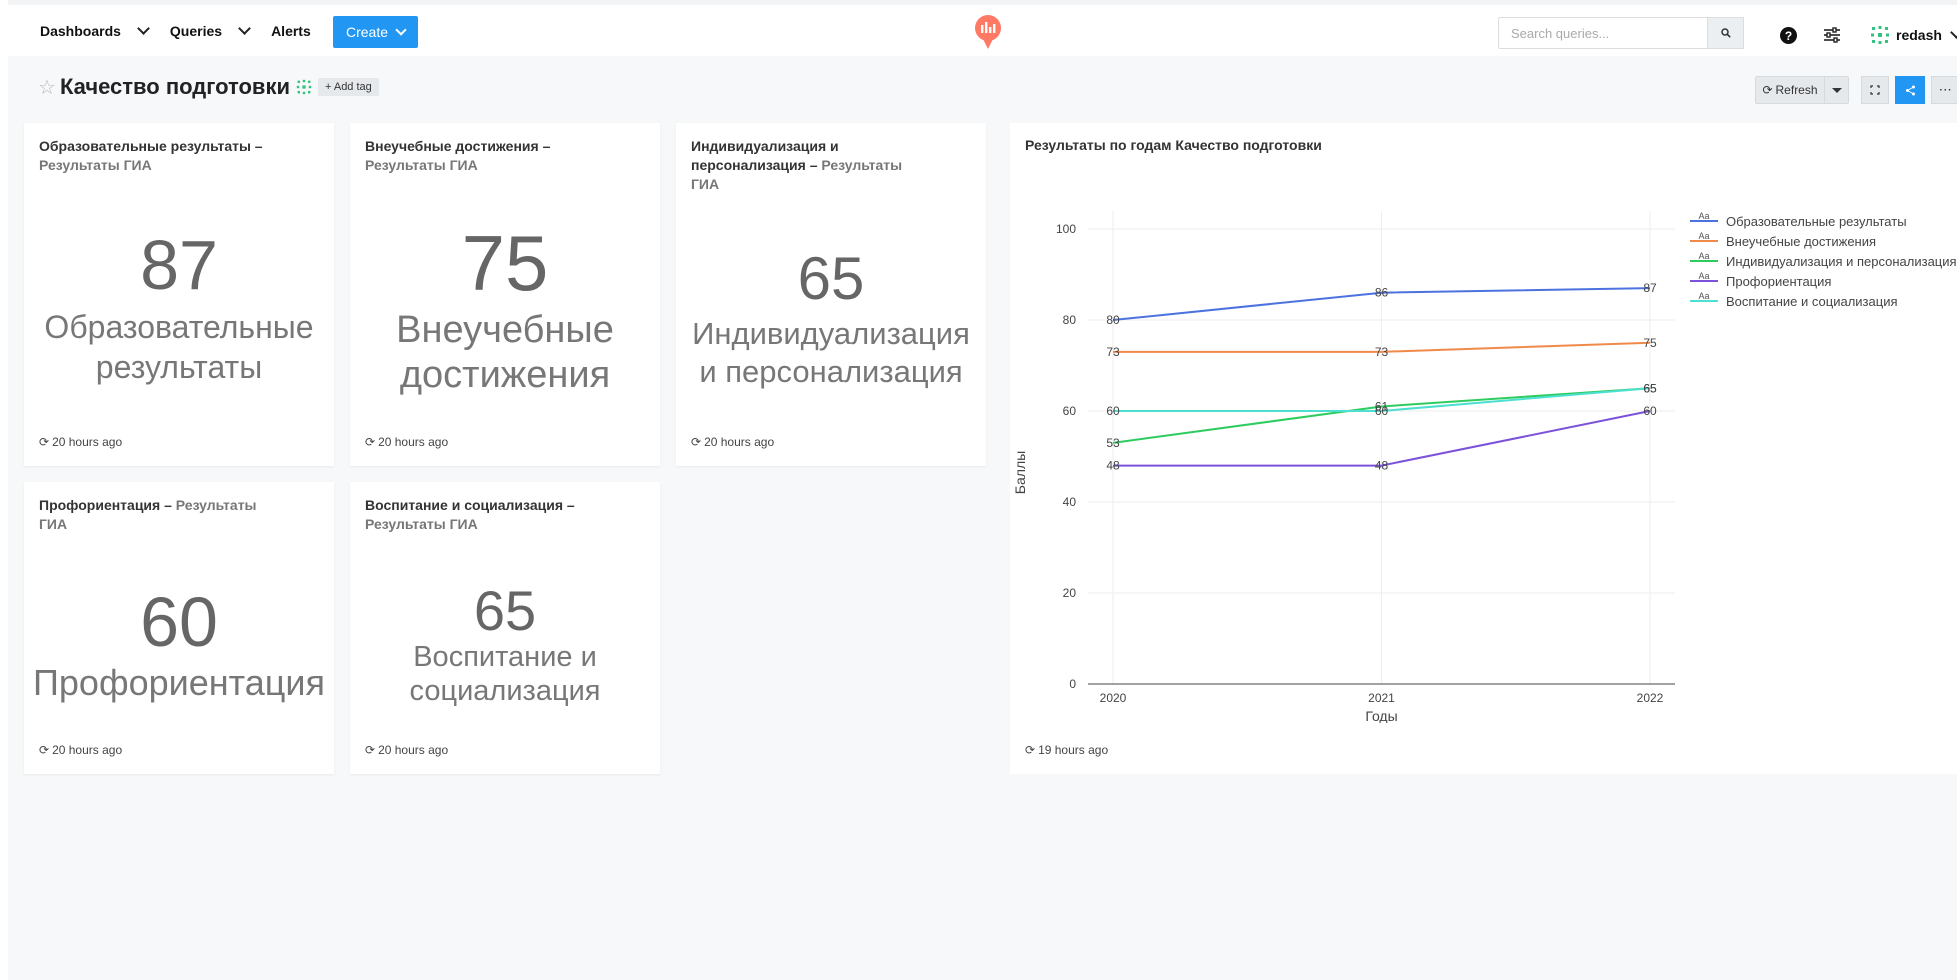 Image resolution: width=1957 pixels, height=980 pixels. I want to click on y-tick-label: 60, so click(1070, 411).